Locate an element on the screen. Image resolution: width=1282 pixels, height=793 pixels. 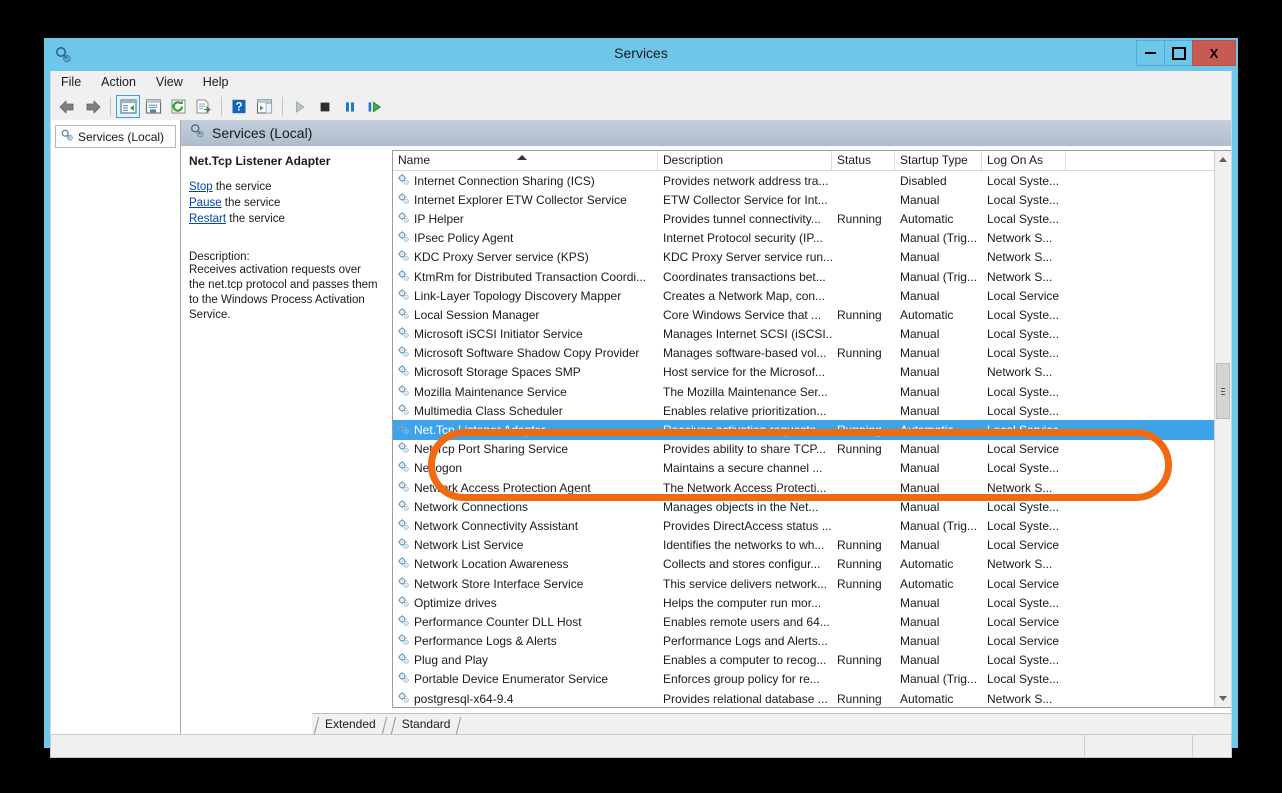
scroll-down-button is located at coordinates (1223, 698).